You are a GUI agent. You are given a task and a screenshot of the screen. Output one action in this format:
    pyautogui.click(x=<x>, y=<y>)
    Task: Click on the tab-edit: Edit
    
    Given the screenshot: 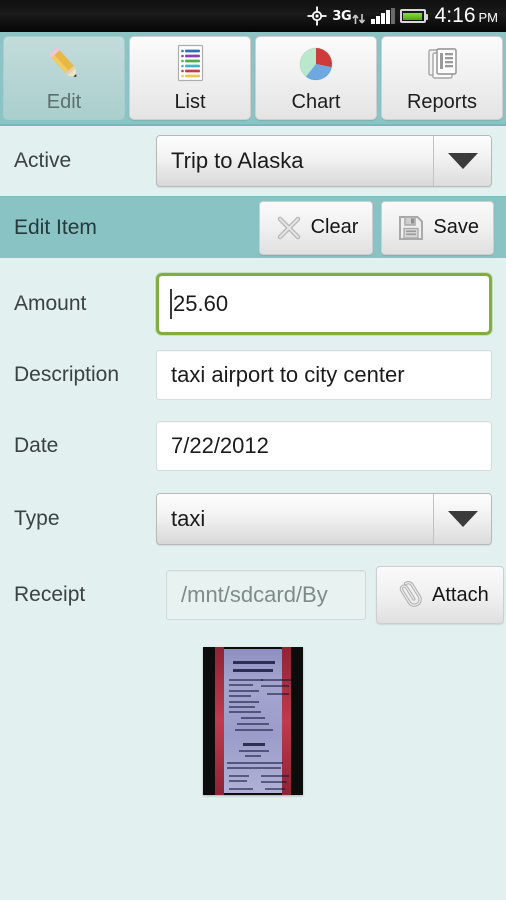 What is the action you would take?
    pyautogui.click(x=64, y=78)
    